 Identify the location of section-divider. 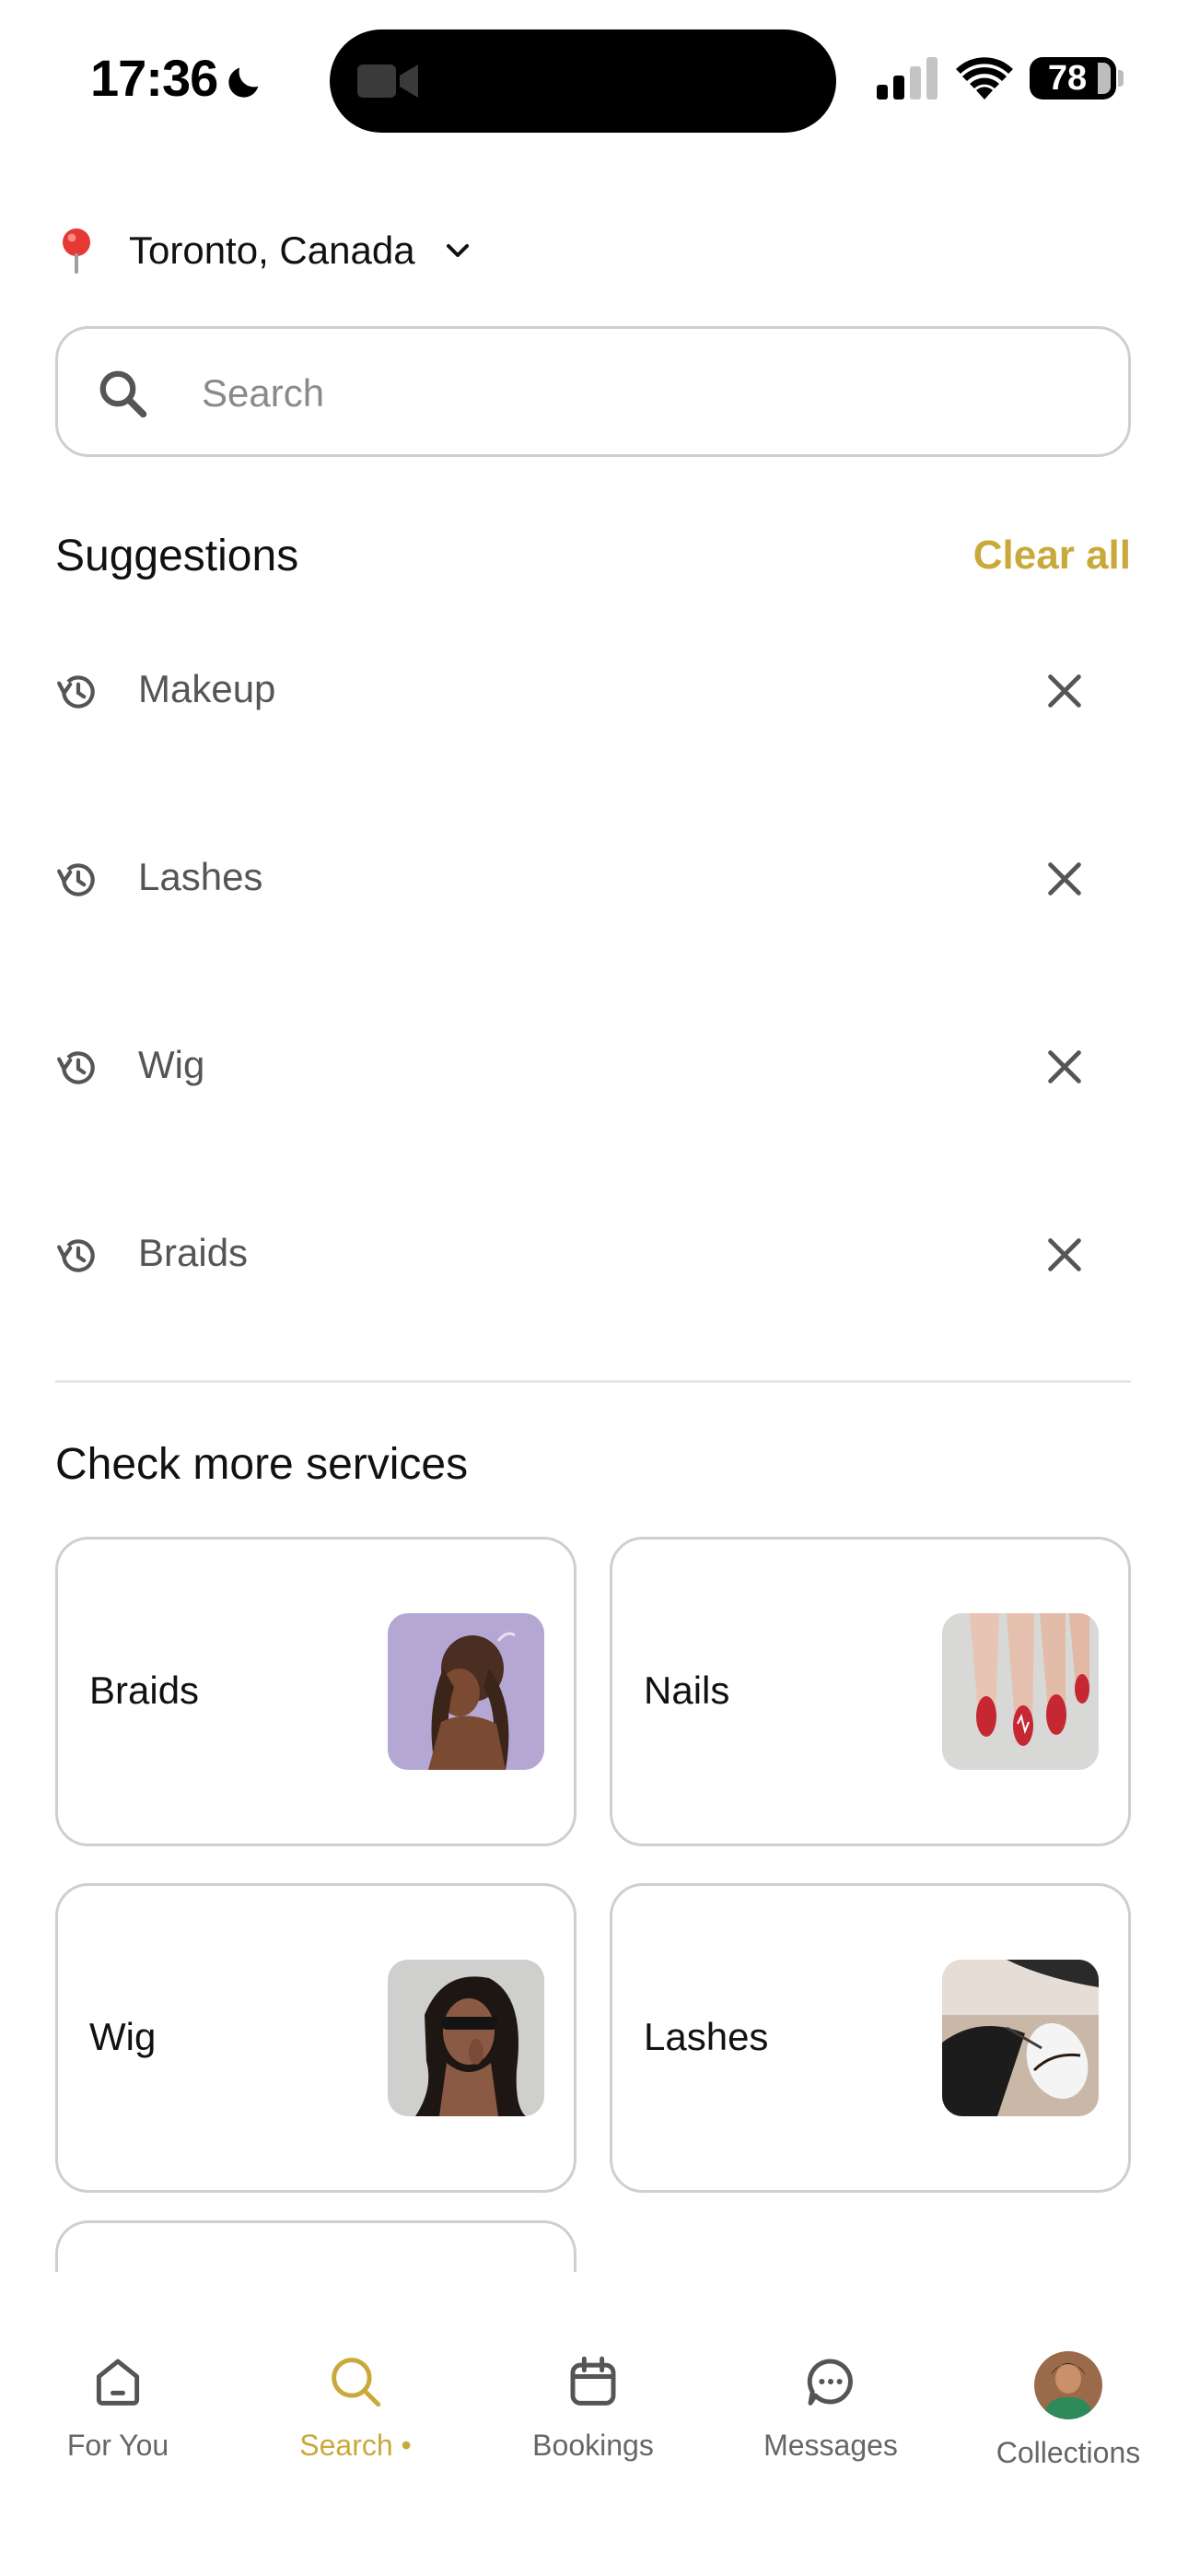
(593, 1381).